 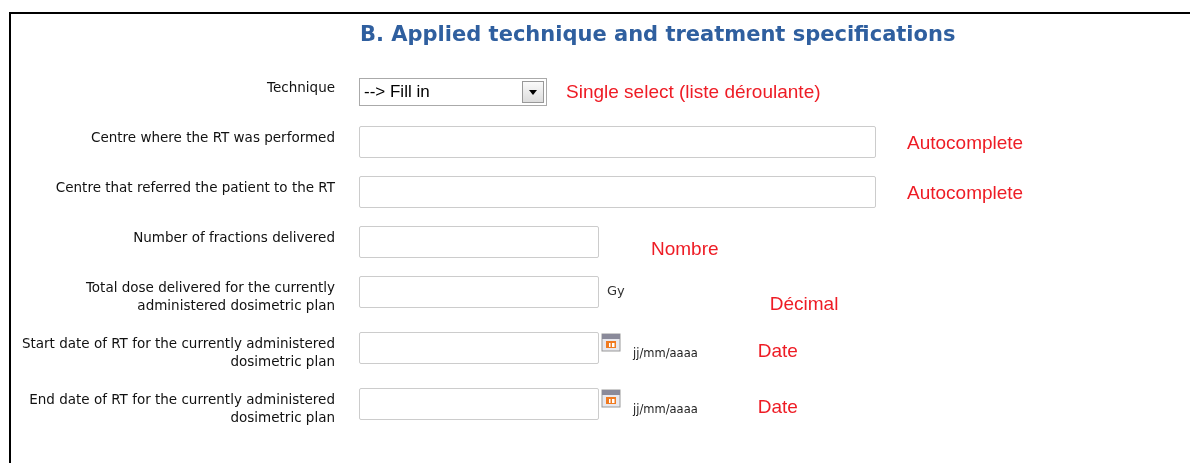 I want to click on annotation-text: Décimal, so click(x=804, y=303).